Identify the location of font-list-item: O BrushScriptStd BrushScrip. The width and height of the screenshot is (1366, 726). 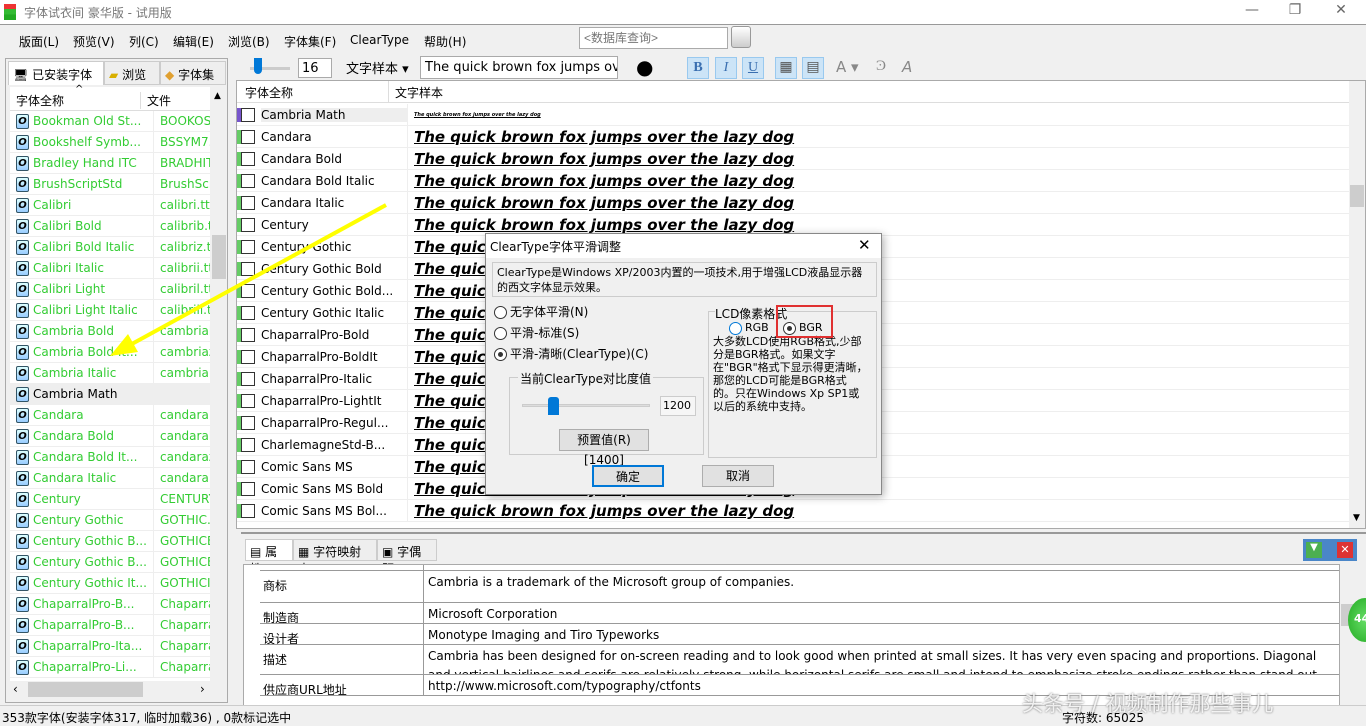
(110, 184).